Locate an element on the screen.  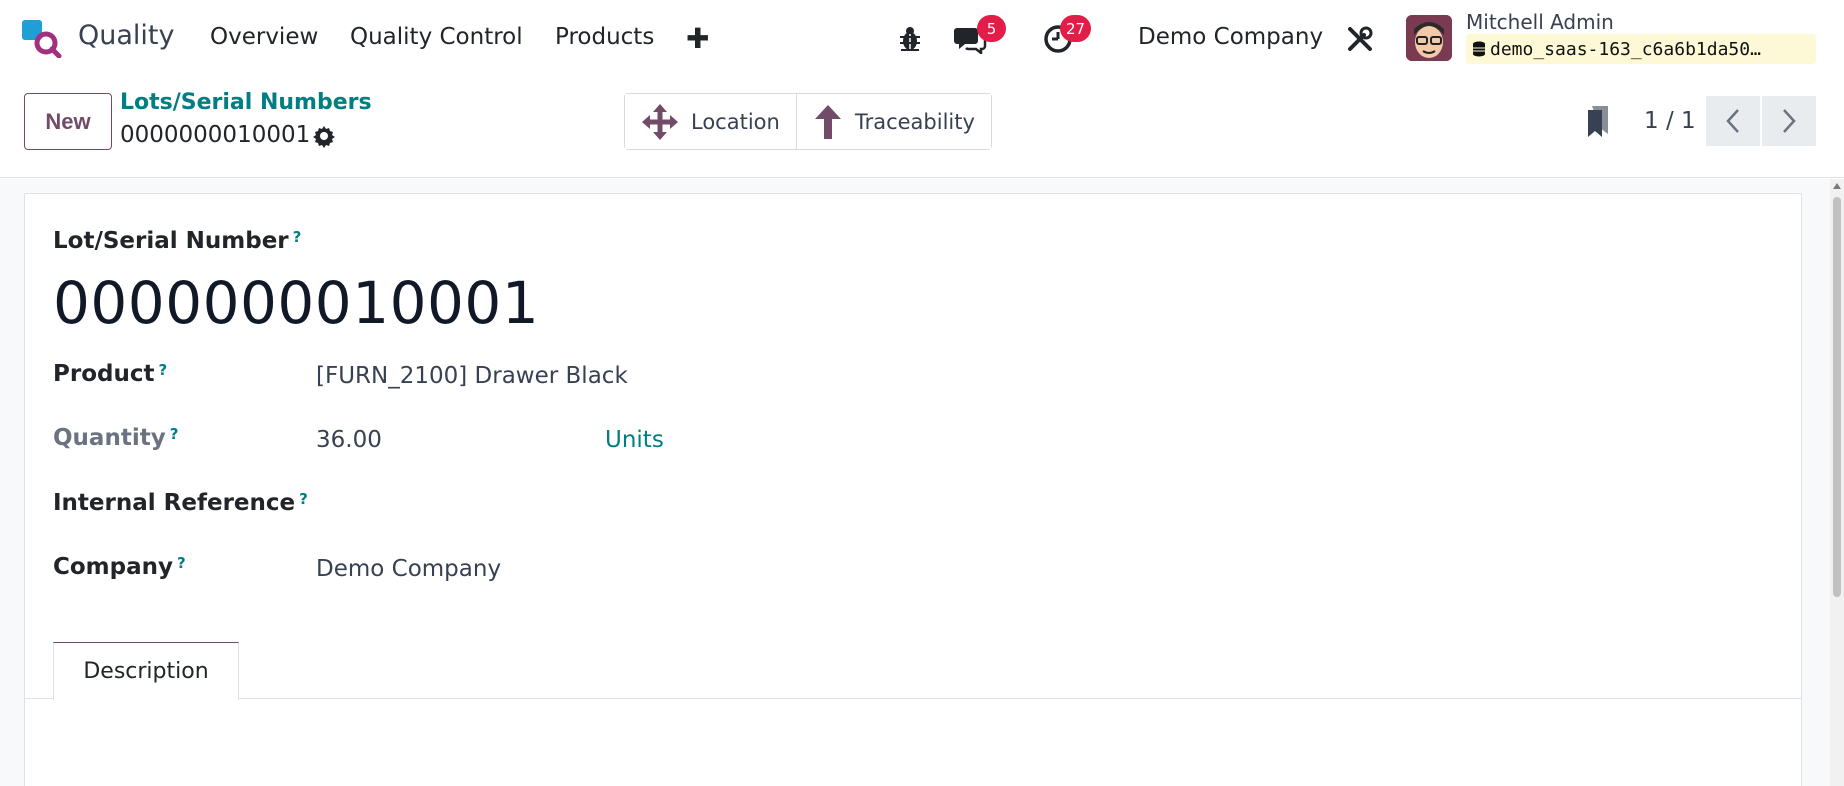
company-label: Company? is located at coordinates (119, 567).